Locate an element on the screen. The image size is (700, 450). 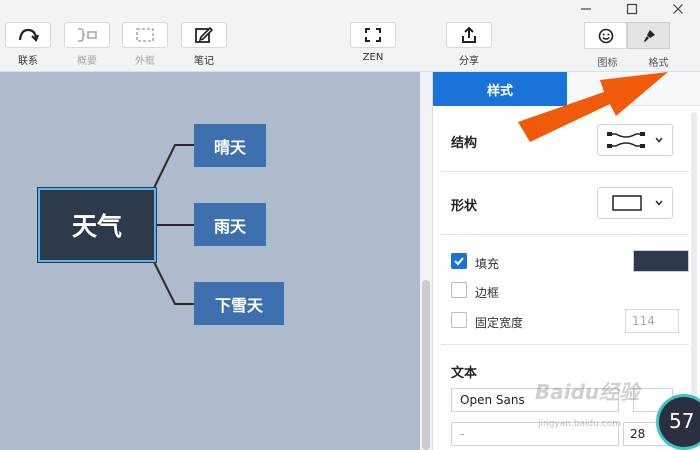
subtopic-text: 晴天 is located at coordinates (229, 147).